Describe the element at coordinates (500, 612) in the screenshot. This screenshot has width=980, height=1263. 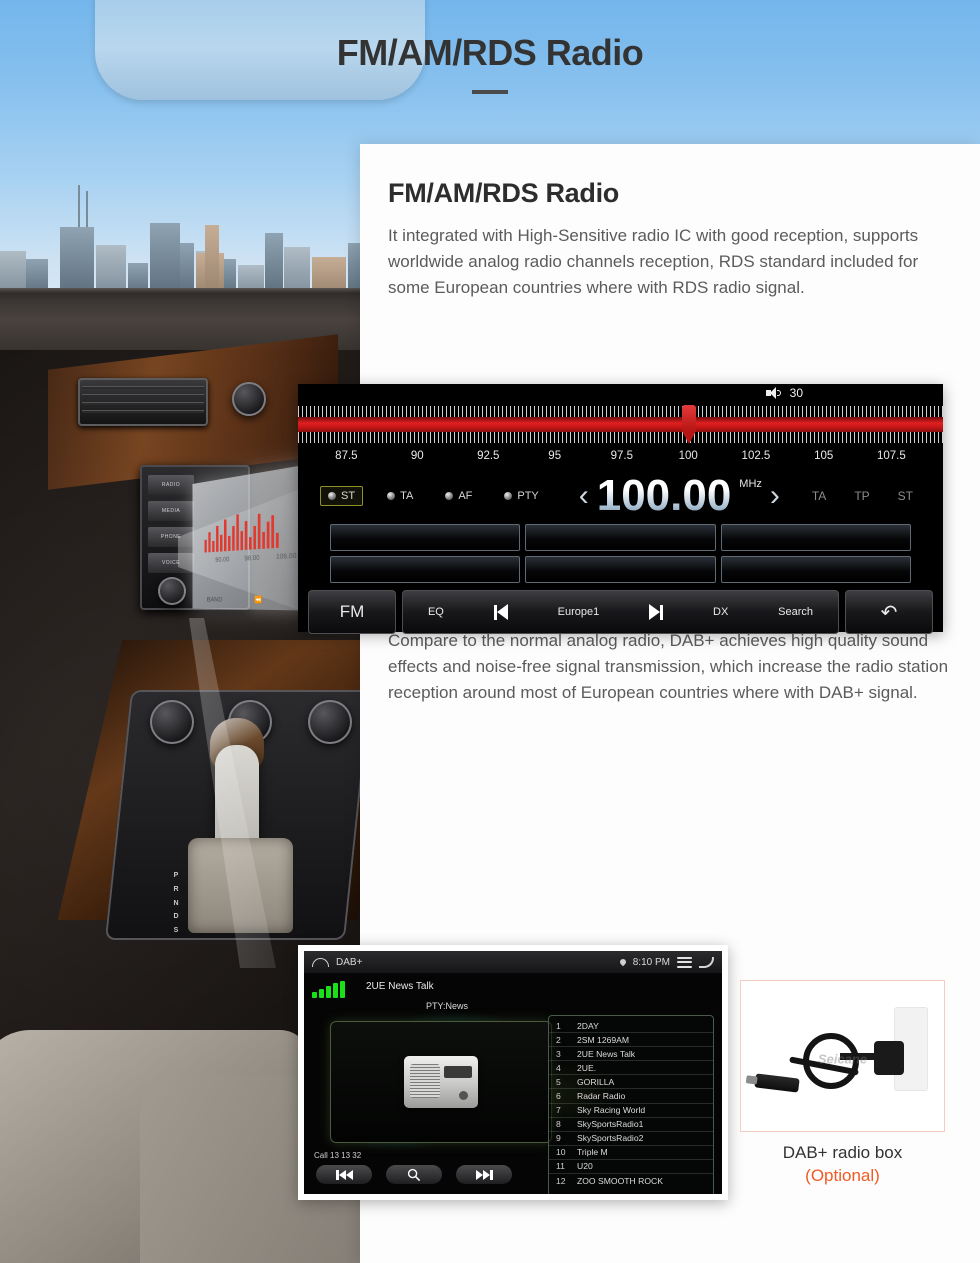
I see `previous-track-icon` at that location.